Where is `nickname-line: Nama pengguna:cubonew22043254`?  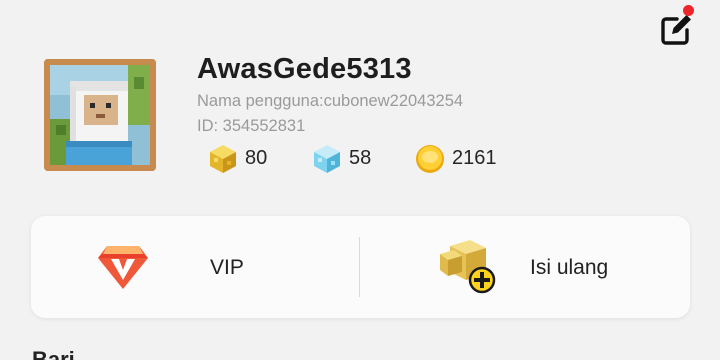
nickname-line: Nama pengguna:cubonew22043254 is located at coordinates (330, 101).